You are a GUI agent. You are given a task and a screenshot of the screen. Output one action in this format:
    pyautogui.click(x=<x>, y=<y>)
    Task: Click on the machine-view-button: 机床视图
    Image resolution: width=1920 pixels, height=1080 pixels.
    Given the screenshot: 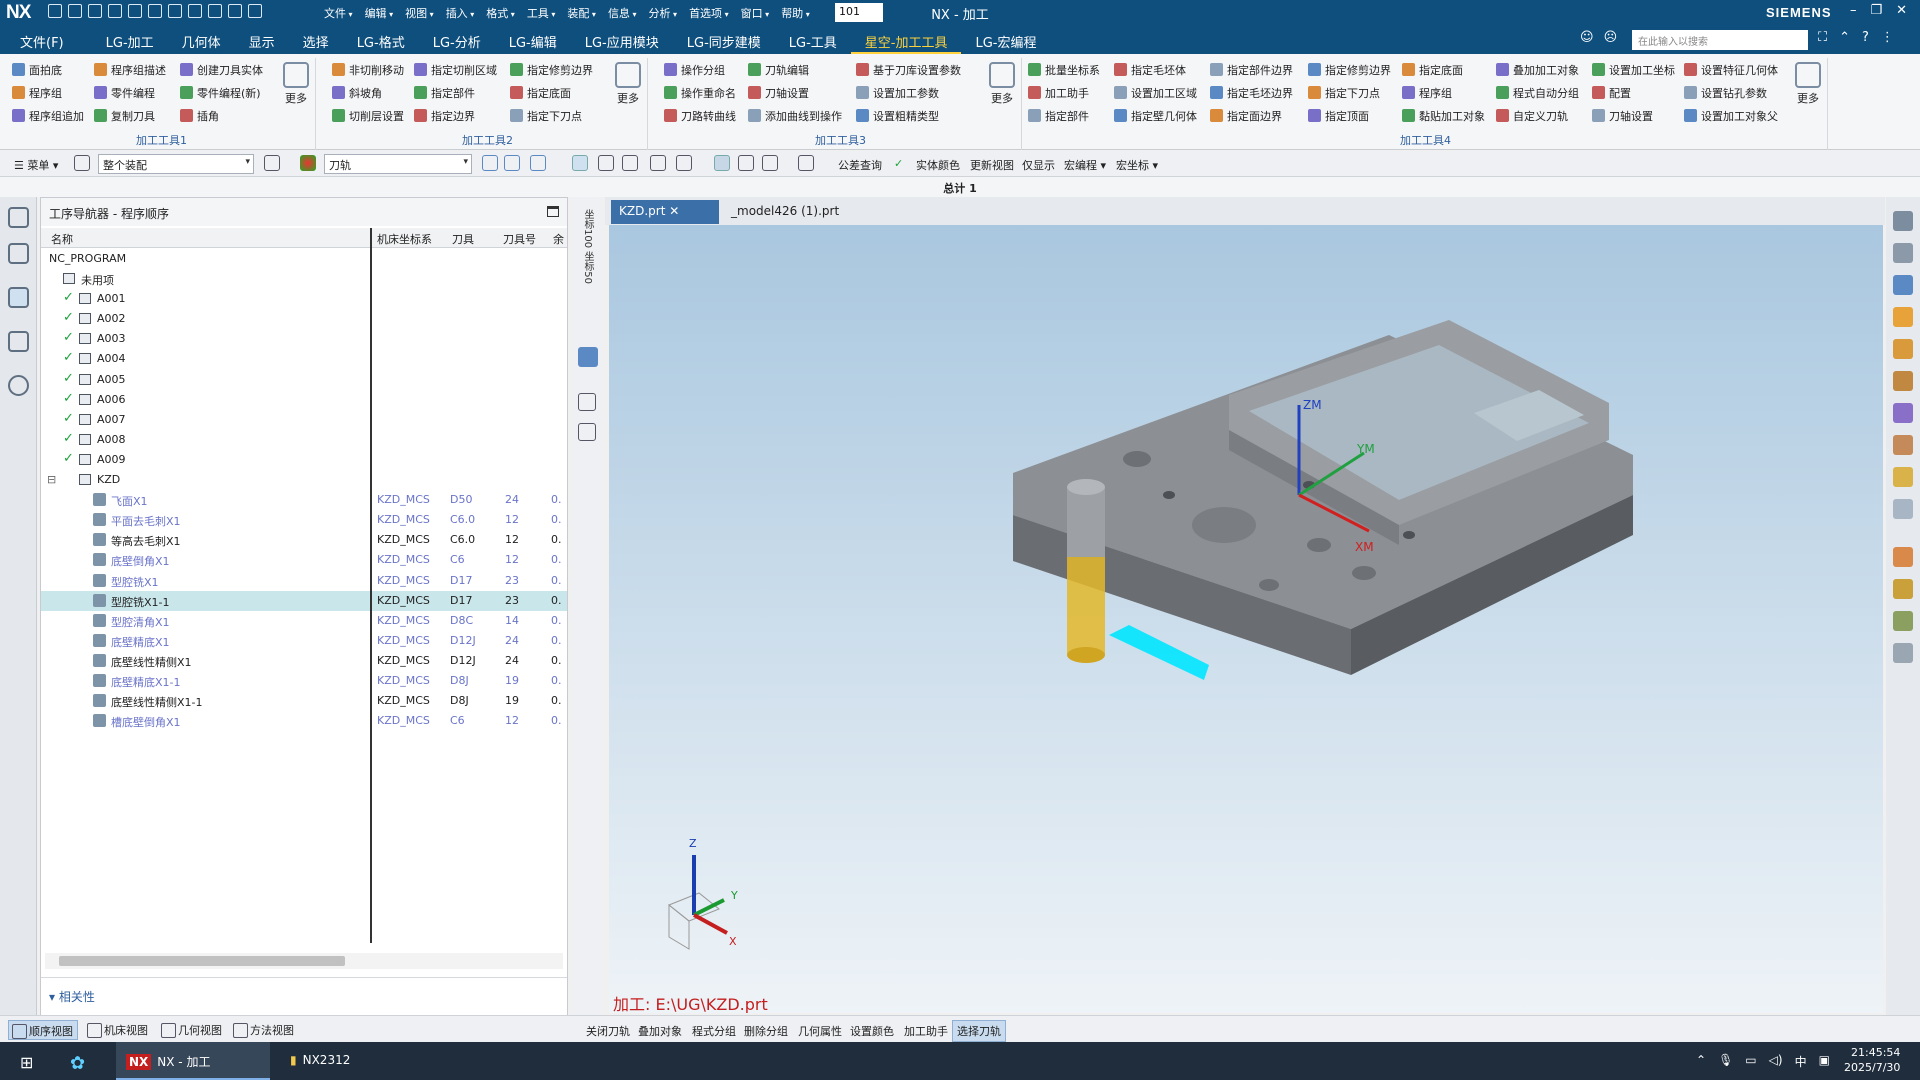 What is the action you would take?
    pyautogui.click(x=118, y=1030)
    